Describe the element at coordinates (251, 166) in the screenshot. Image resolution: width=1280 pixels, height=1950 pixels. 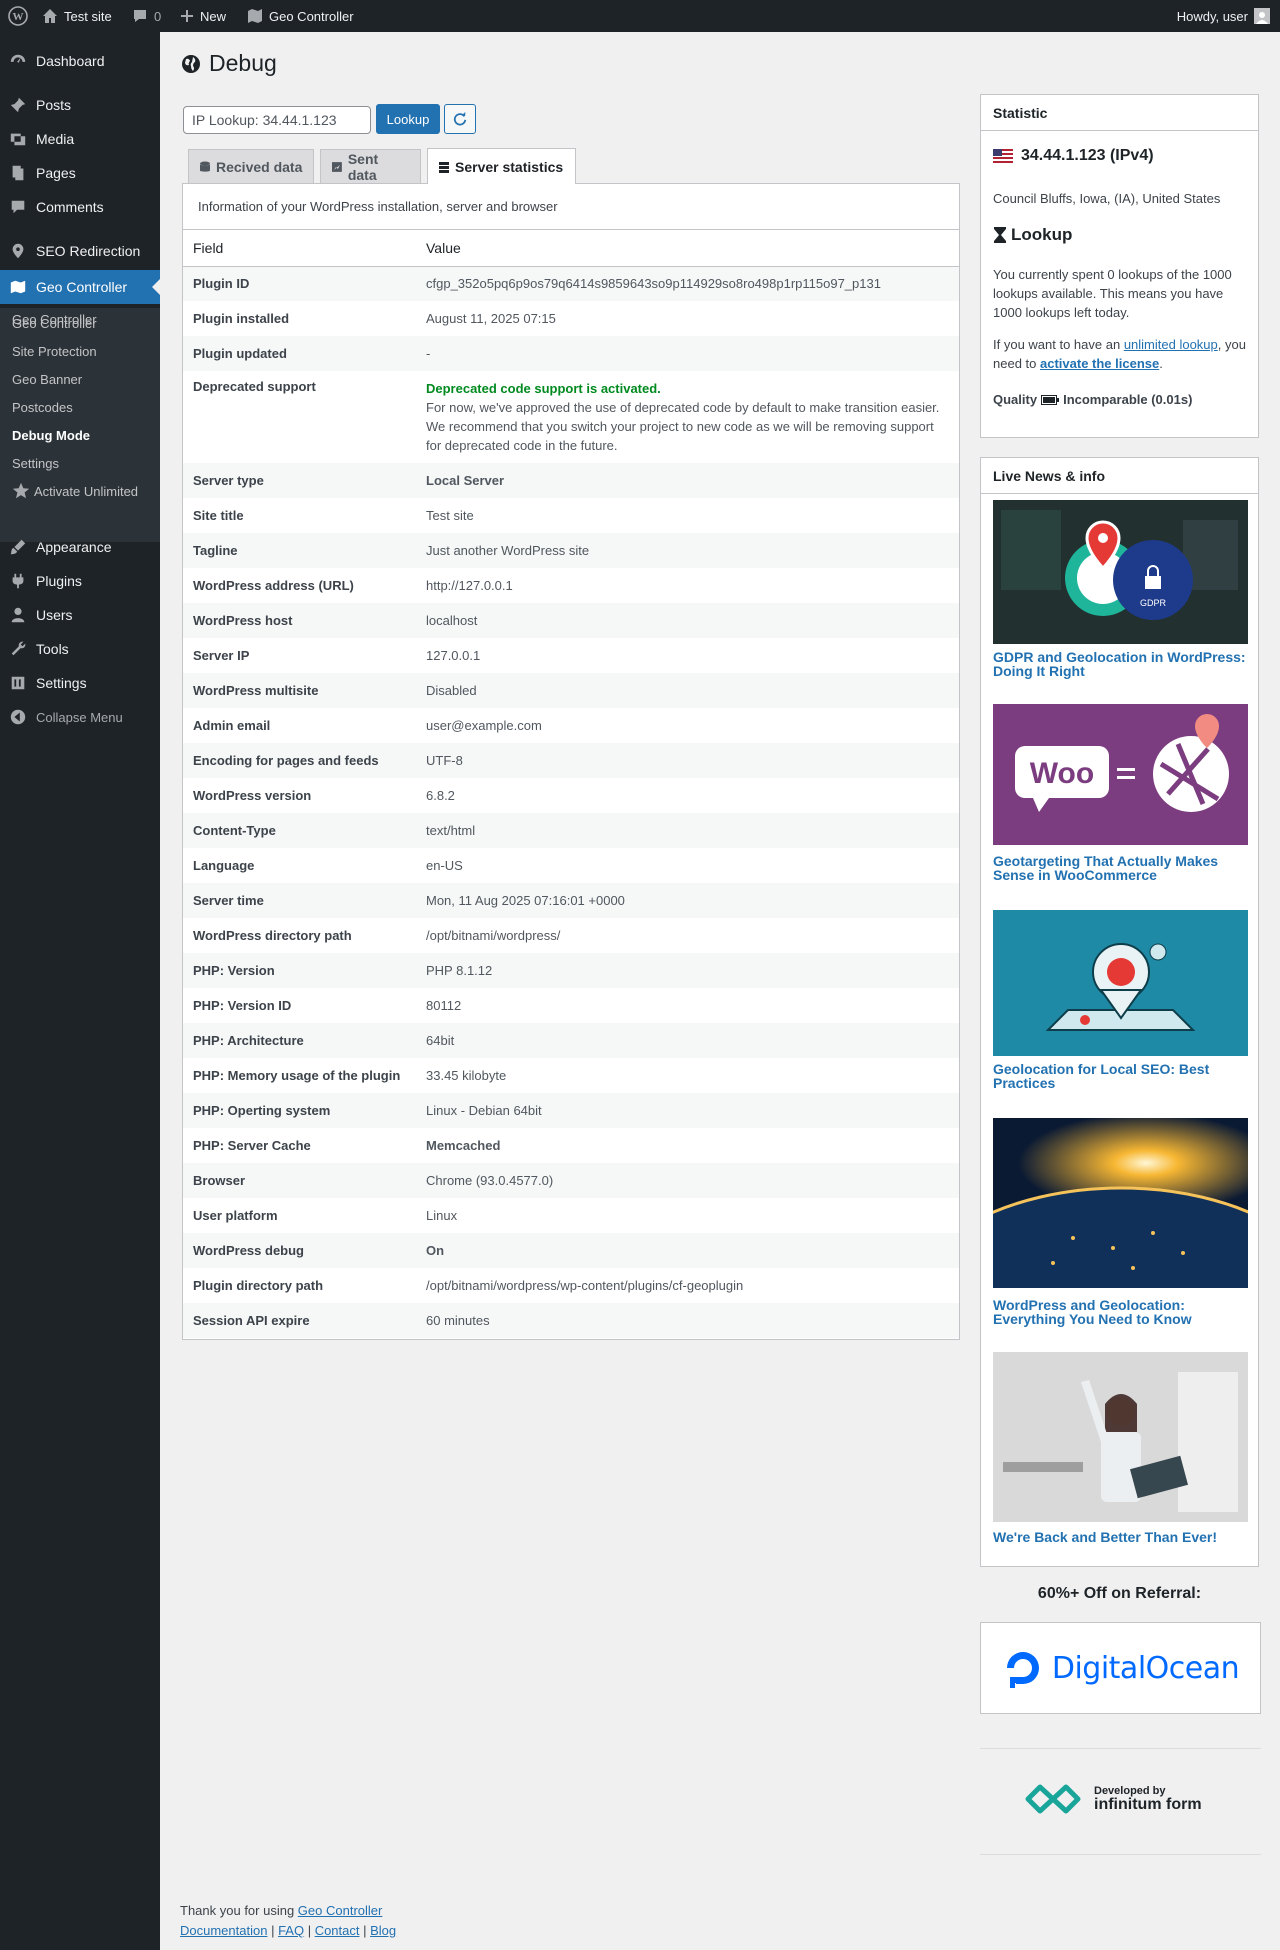
I see `tab-recived-data: Recived data` at that location.